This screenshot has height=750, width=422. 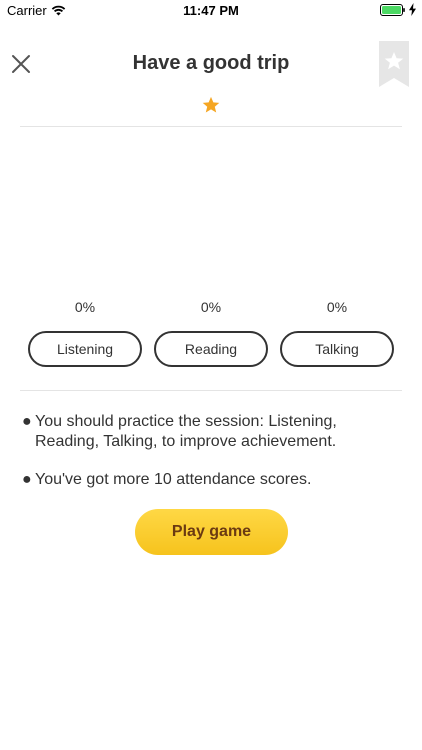 I want to click on play-game-button: Play game, so click(x=211, y=532).